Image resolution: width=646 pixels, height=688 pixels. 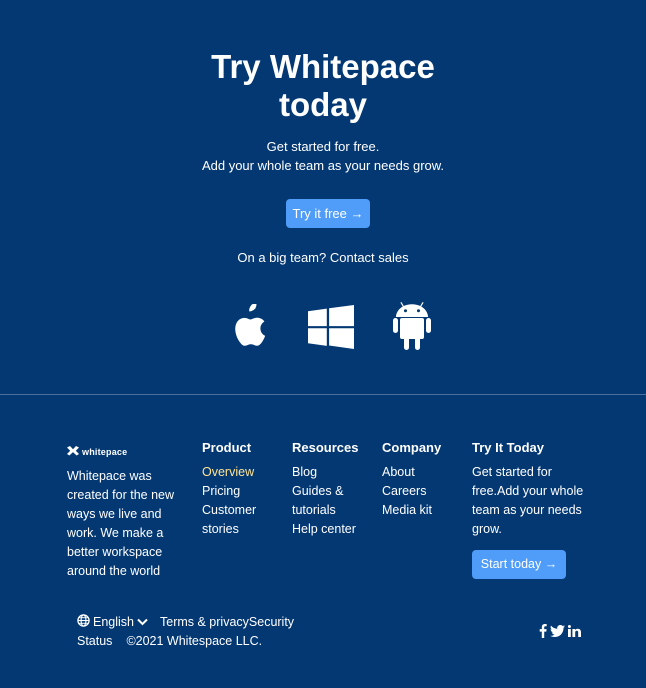 What do you see at coordinates (328, 213) in the screenshot?
I see `try-it-free-button: Try it free →` at bounding box center [328, 213].